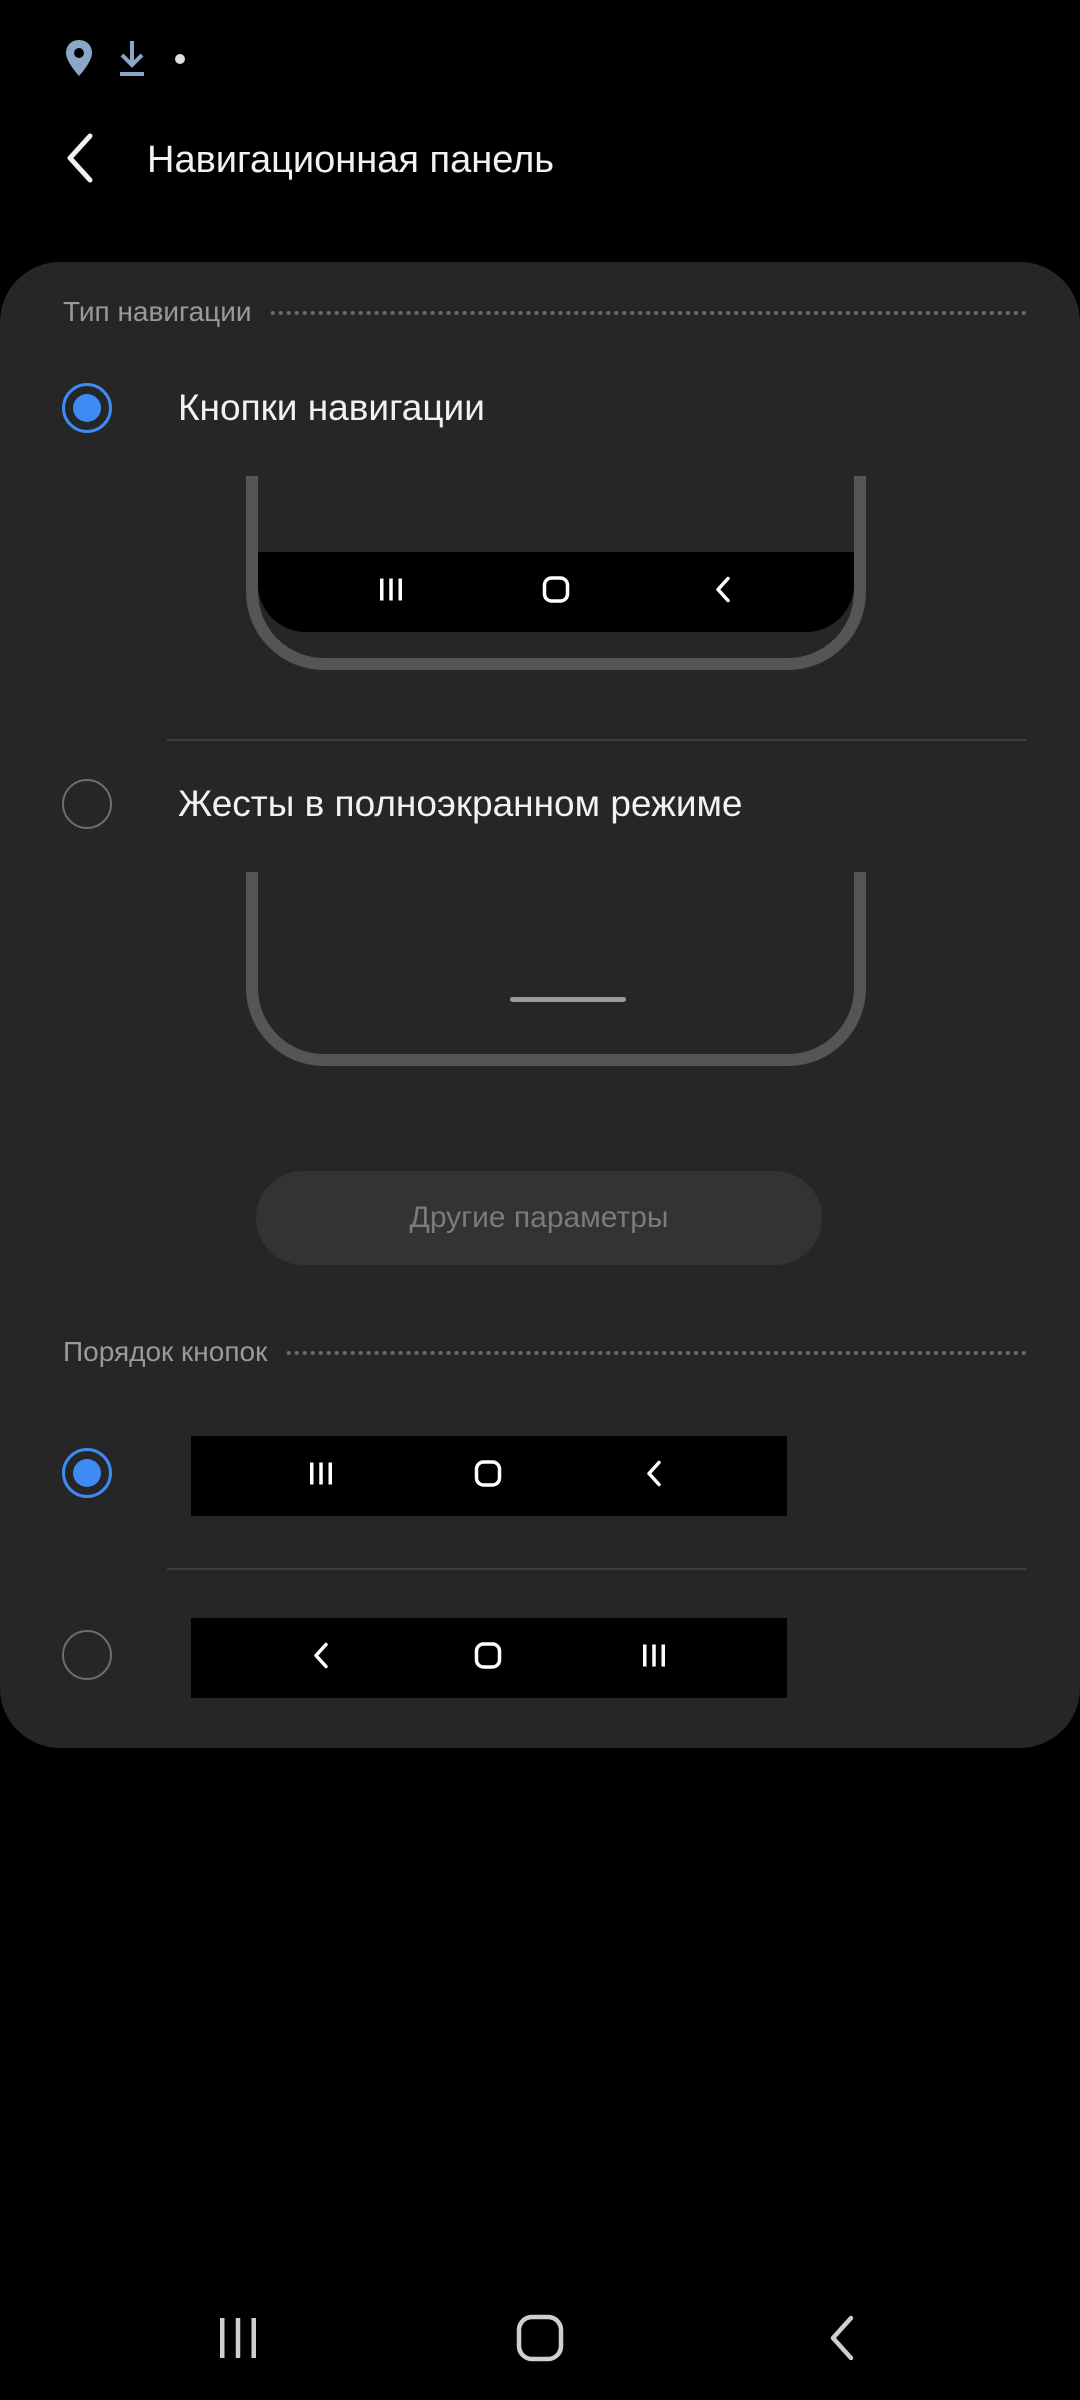 The height and width of the screenshot is (2400, 1080). I want to click on system-nav-bar, so click(540, 2340).